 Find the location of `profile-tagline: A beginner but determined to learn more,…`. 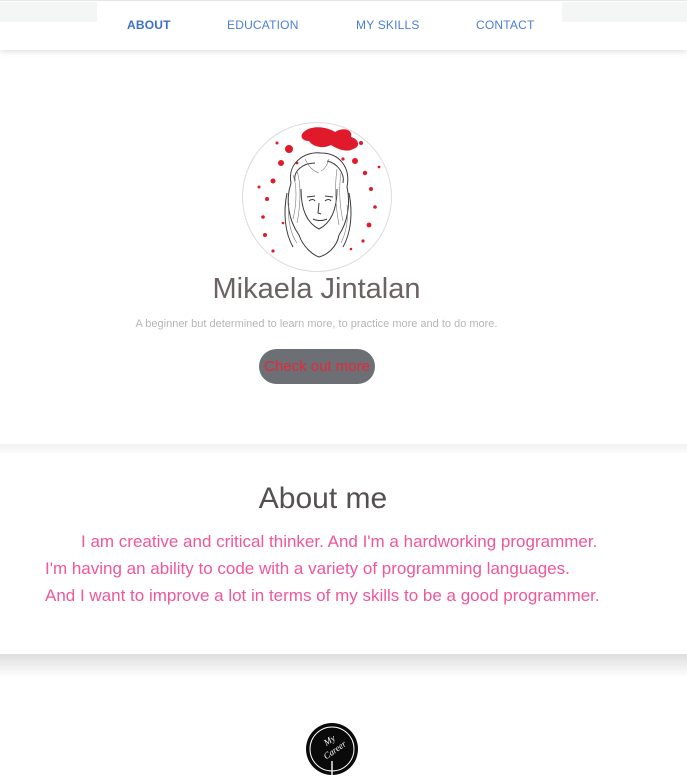

profile-tagline: A beginner but determined to learn more,… is located at coordinates (316, 324).